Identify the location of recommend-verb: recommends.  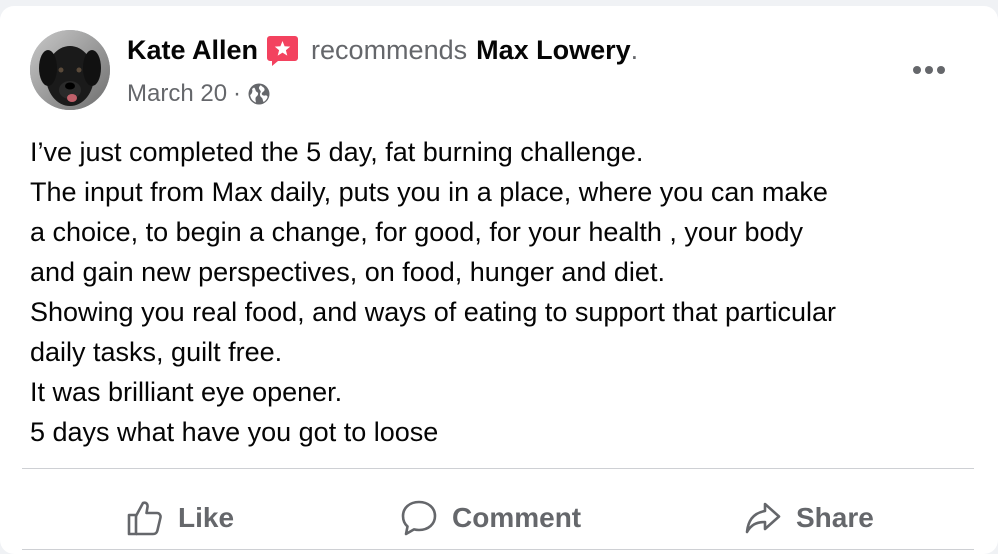
(389, 50).